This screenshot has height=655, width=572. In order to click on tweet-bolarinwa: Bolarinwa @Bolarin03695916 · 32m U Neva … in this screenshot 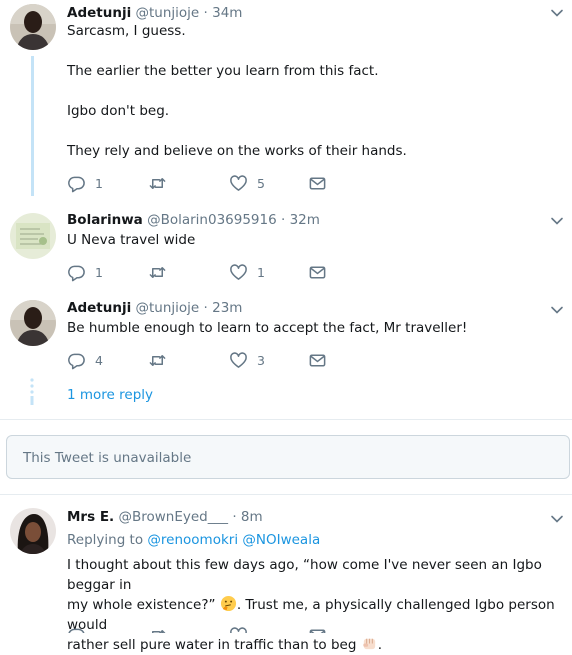, I will do `click(286, 250)`.